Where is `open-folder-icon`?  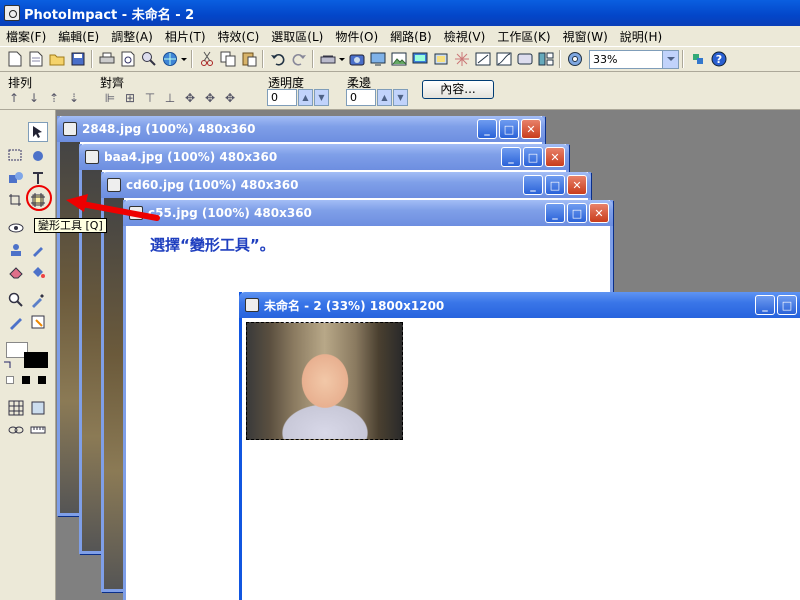
open-folder-icon is located at coordinates (56, 59).